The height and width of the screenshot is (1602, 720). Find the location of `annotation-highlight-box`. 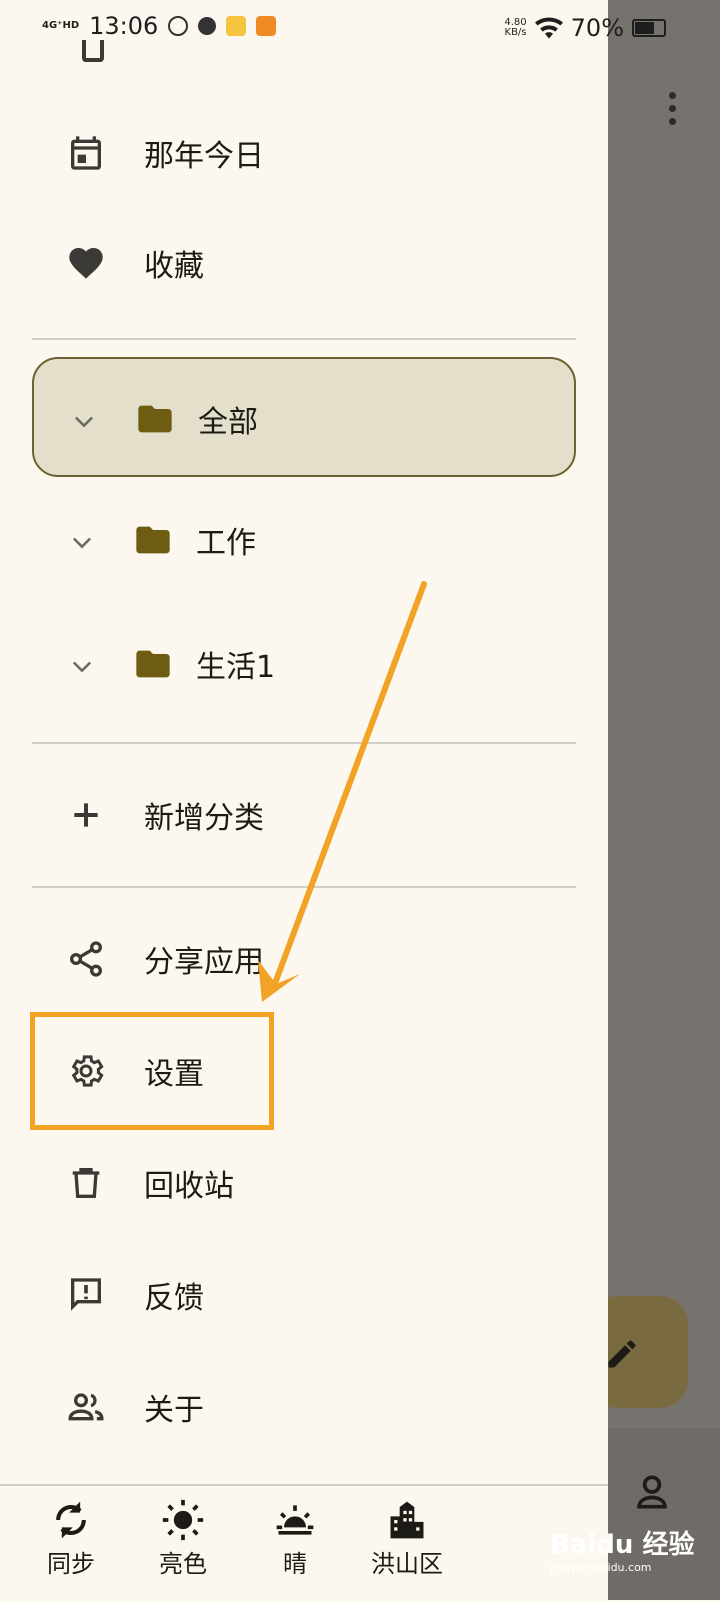

annotation-highlight-box is located at coordinates (152, 1071).